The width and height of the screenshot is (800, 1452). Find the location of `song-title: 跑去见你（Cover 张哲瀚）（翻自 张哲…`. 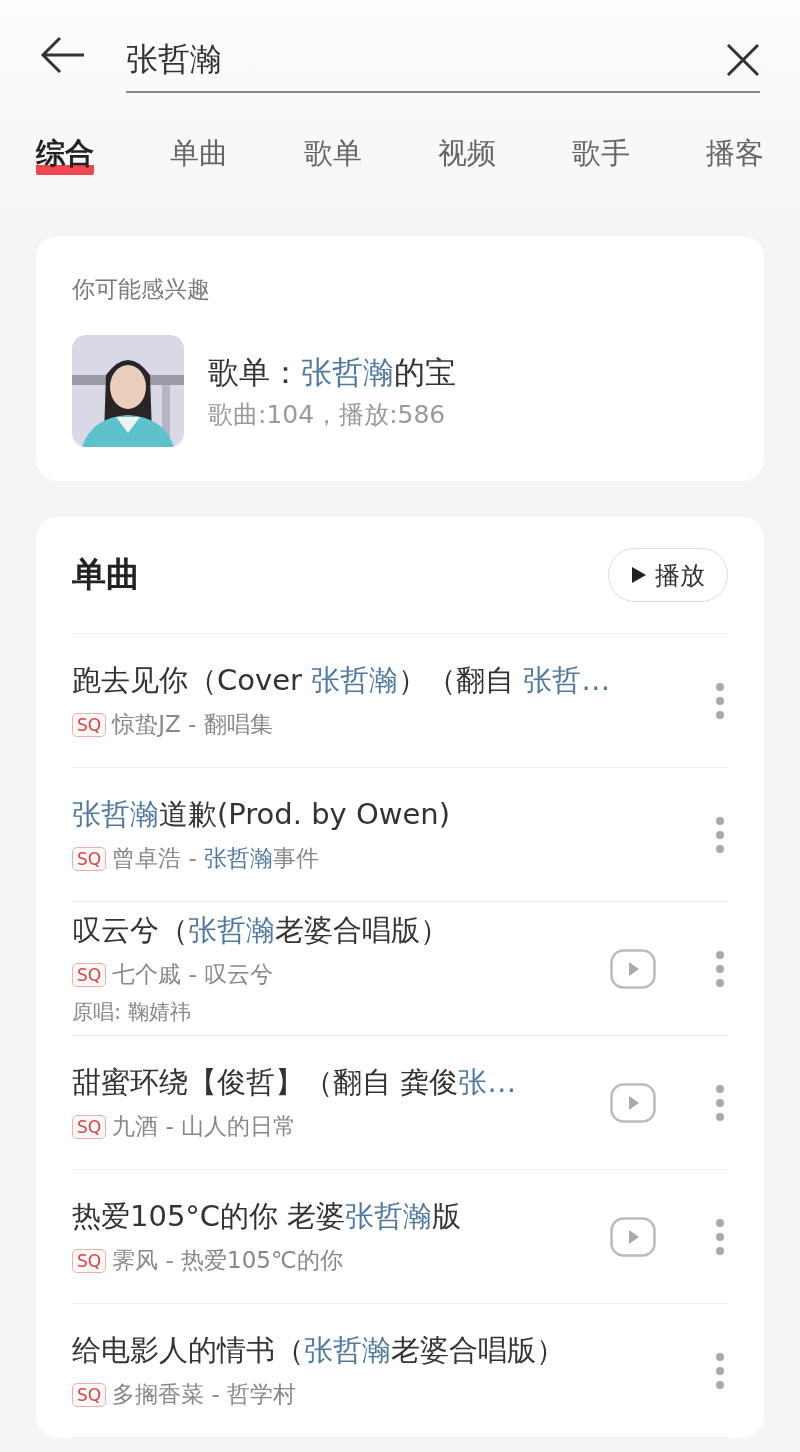

song-title: 跑去见你（Cover 张哲瀚）（翻自 张哲… is located at coordinates (386, 681).